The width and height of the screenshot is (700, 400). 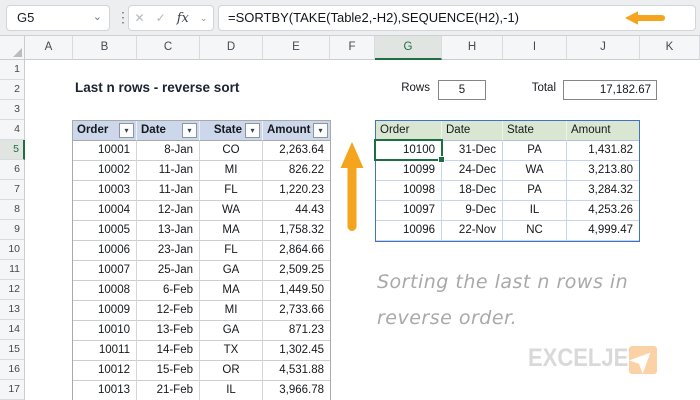 I want to click on column-header-C: C, so click(x=168, y=48).